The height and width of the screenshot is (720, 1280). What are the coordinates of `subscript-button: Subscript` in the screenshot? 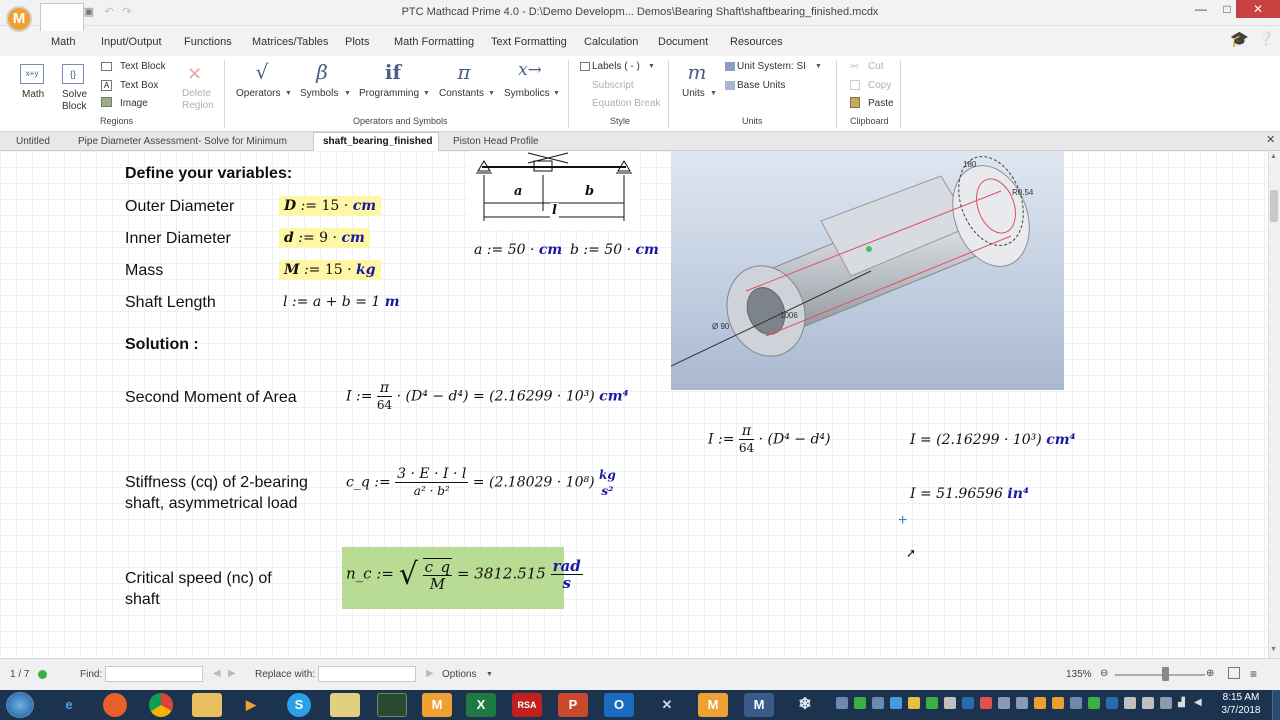 It's located at (613, 85).